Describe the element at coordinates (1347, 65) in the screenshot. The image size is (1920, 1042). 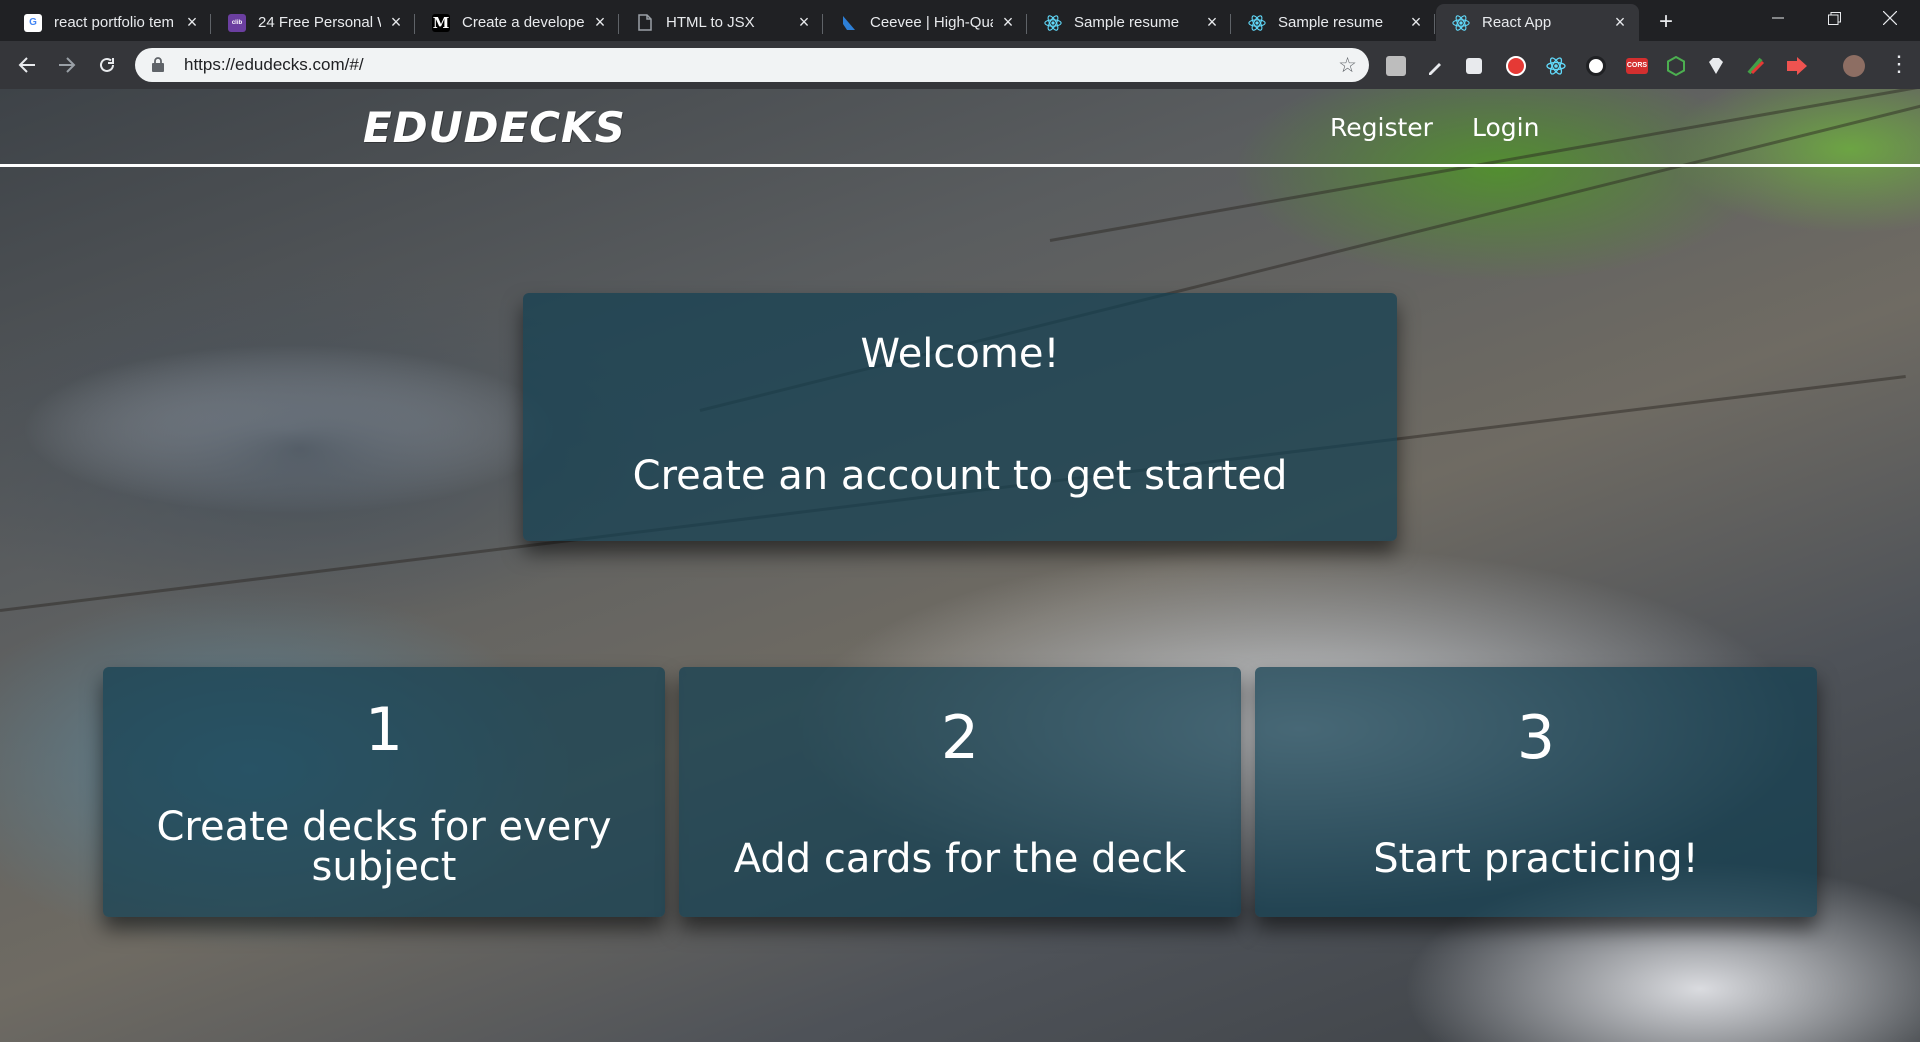
I see `bookmark-star-icon: ☆` at that location.